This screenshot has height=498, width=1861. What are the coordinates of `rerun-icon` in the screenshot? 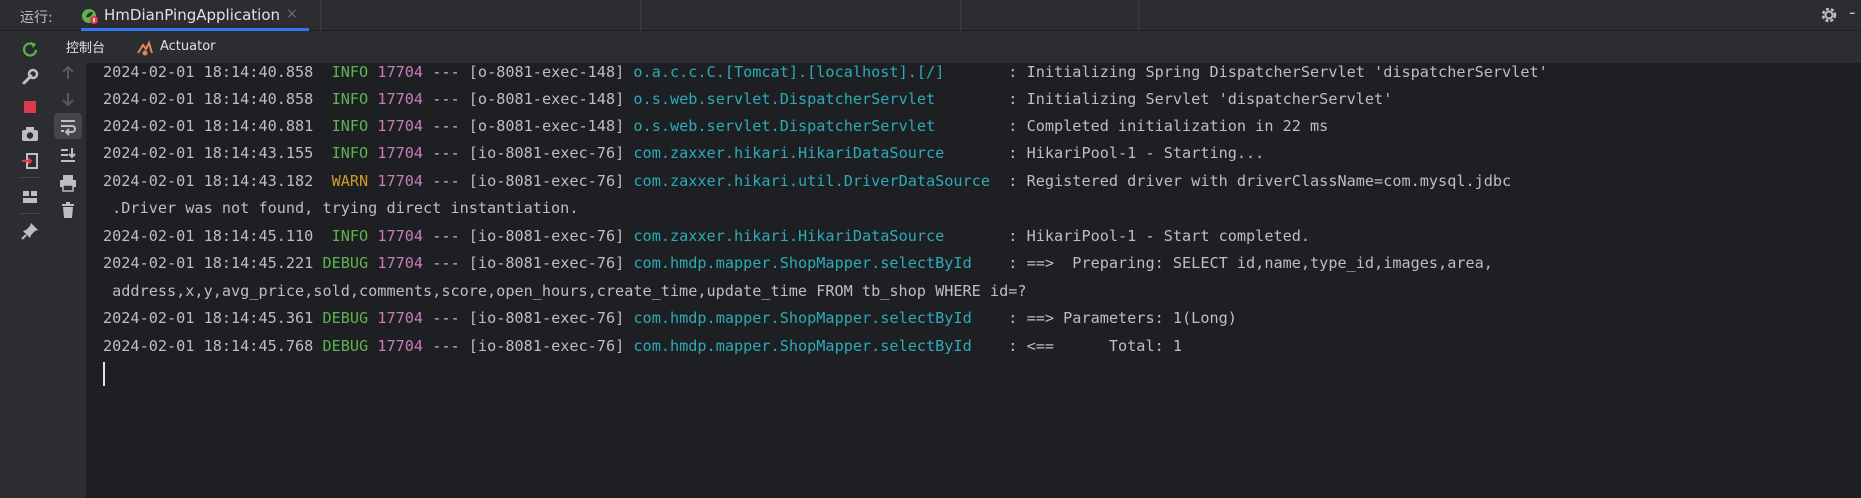 It's located at (30, 49).